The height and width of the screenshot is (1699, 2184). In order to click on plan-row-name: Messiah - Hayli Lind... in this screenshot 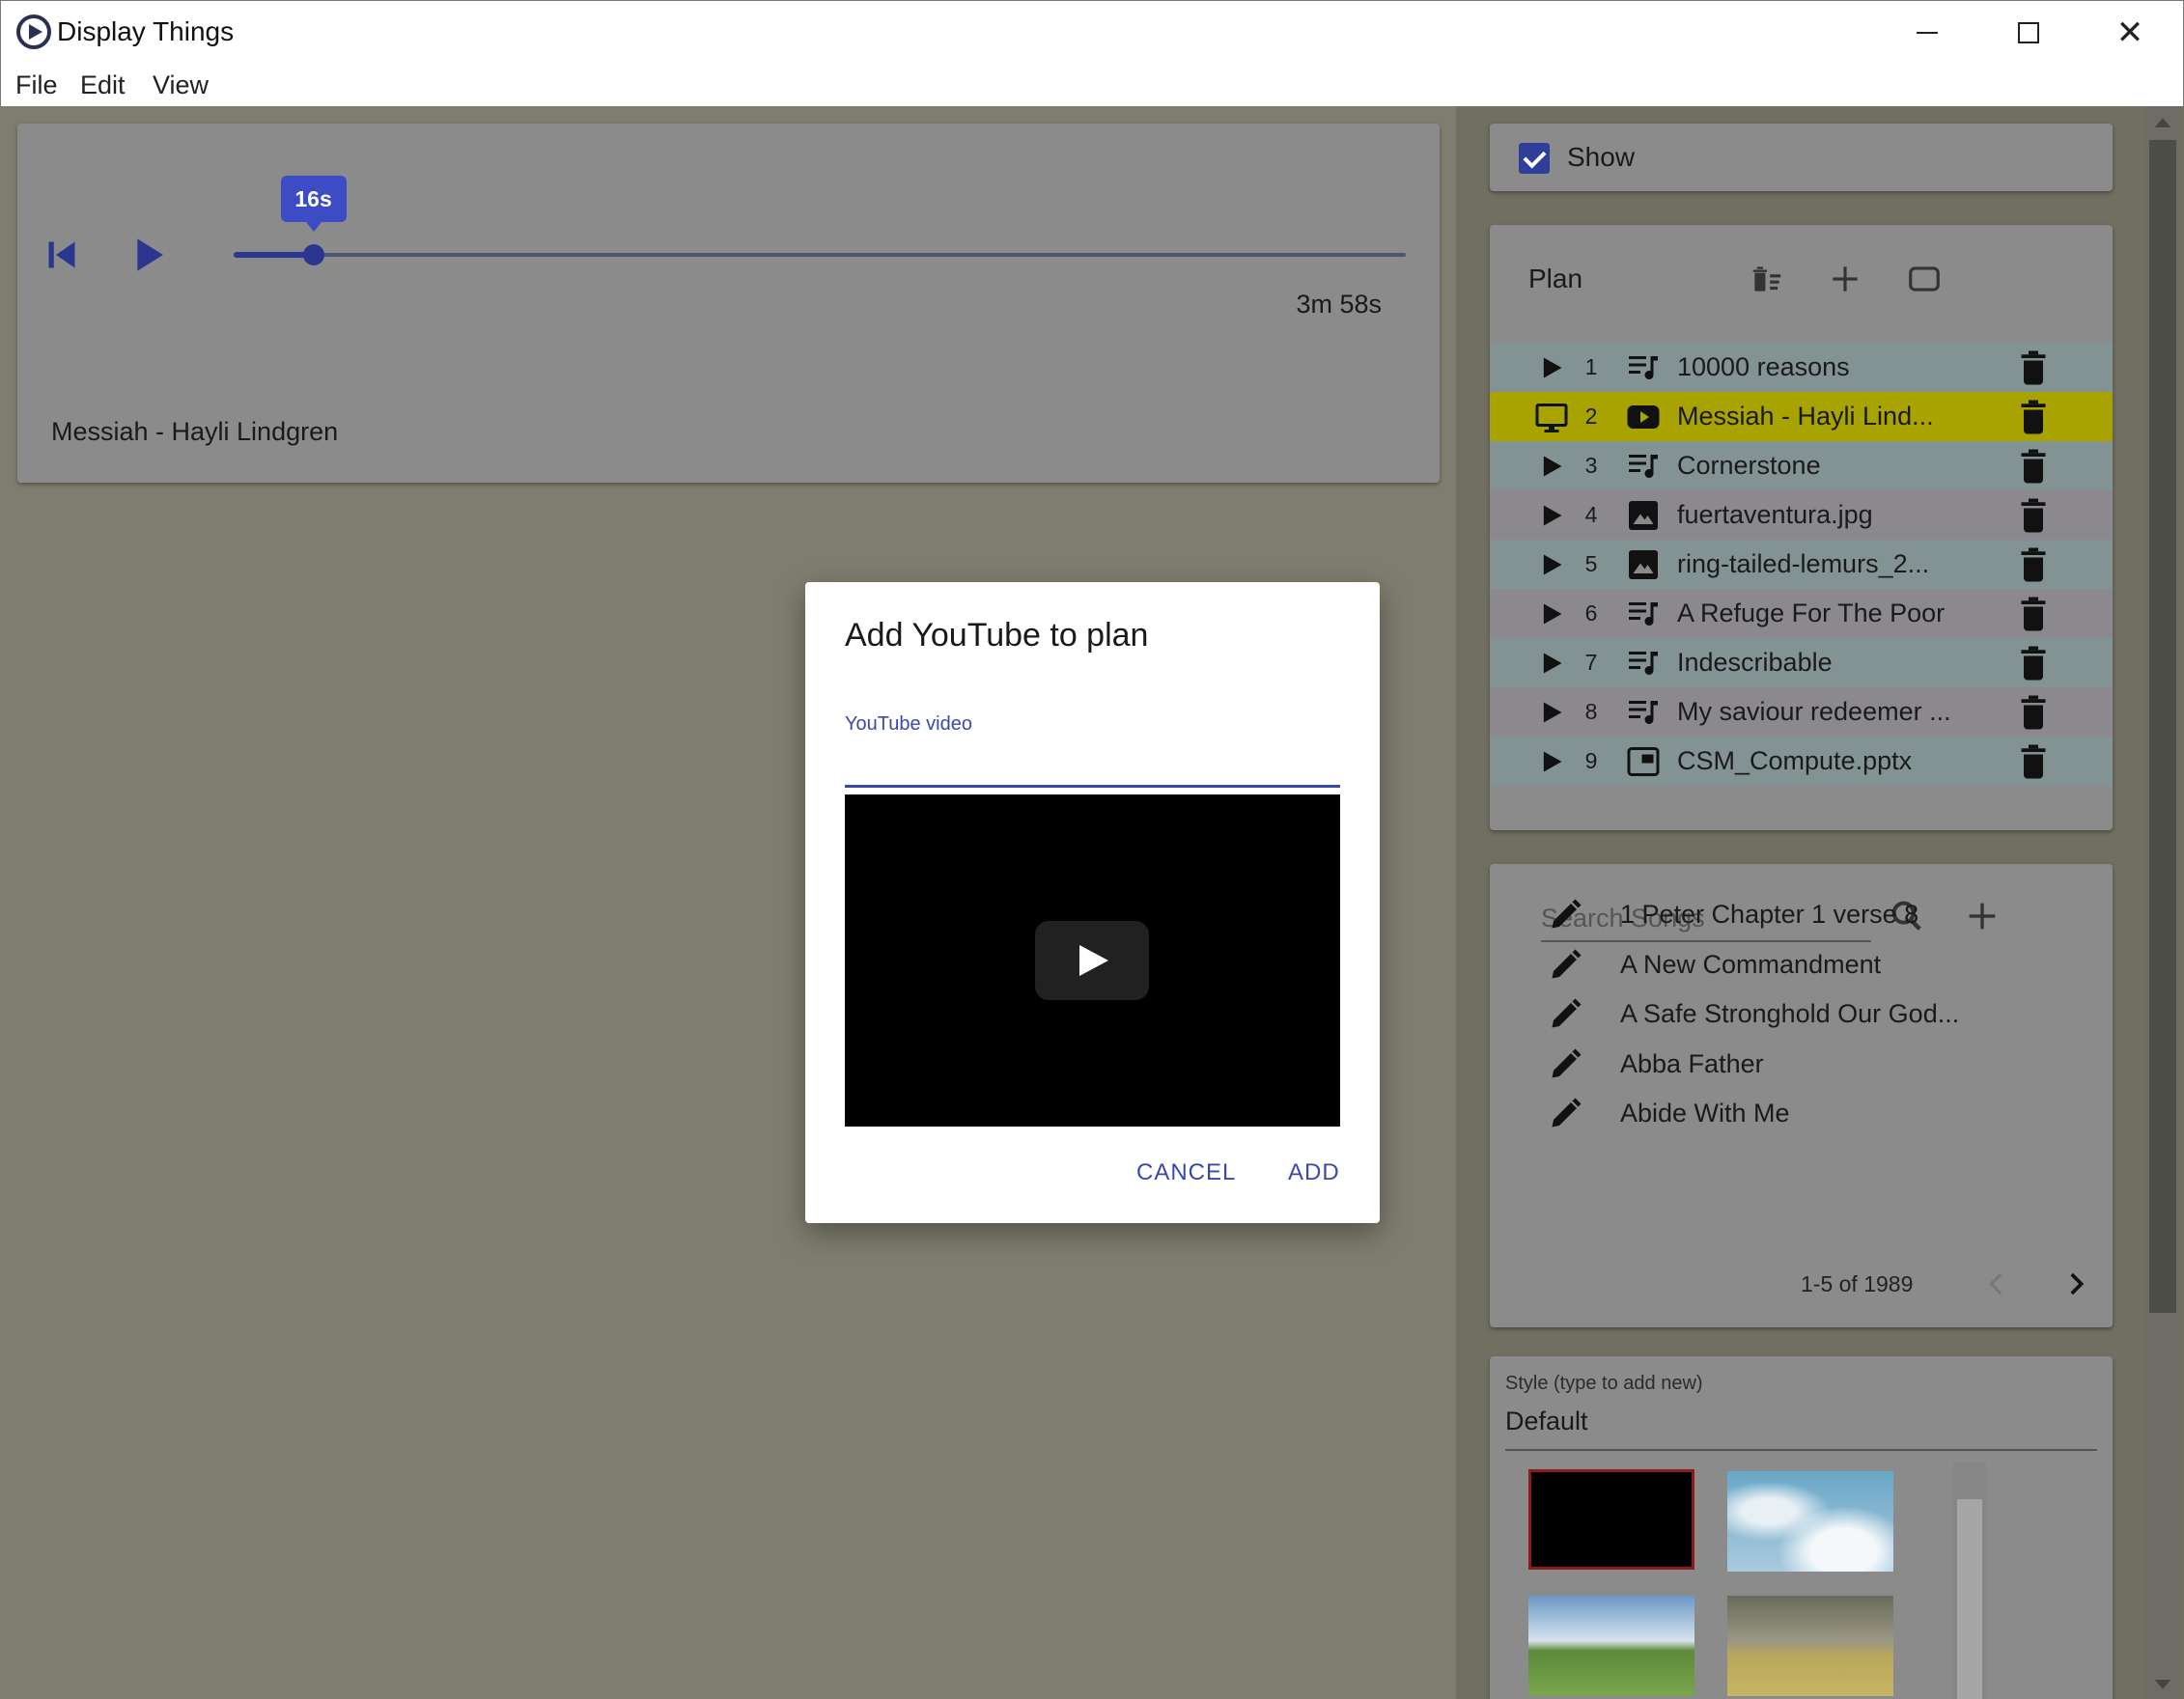, I will do `click(1806, 417)`.